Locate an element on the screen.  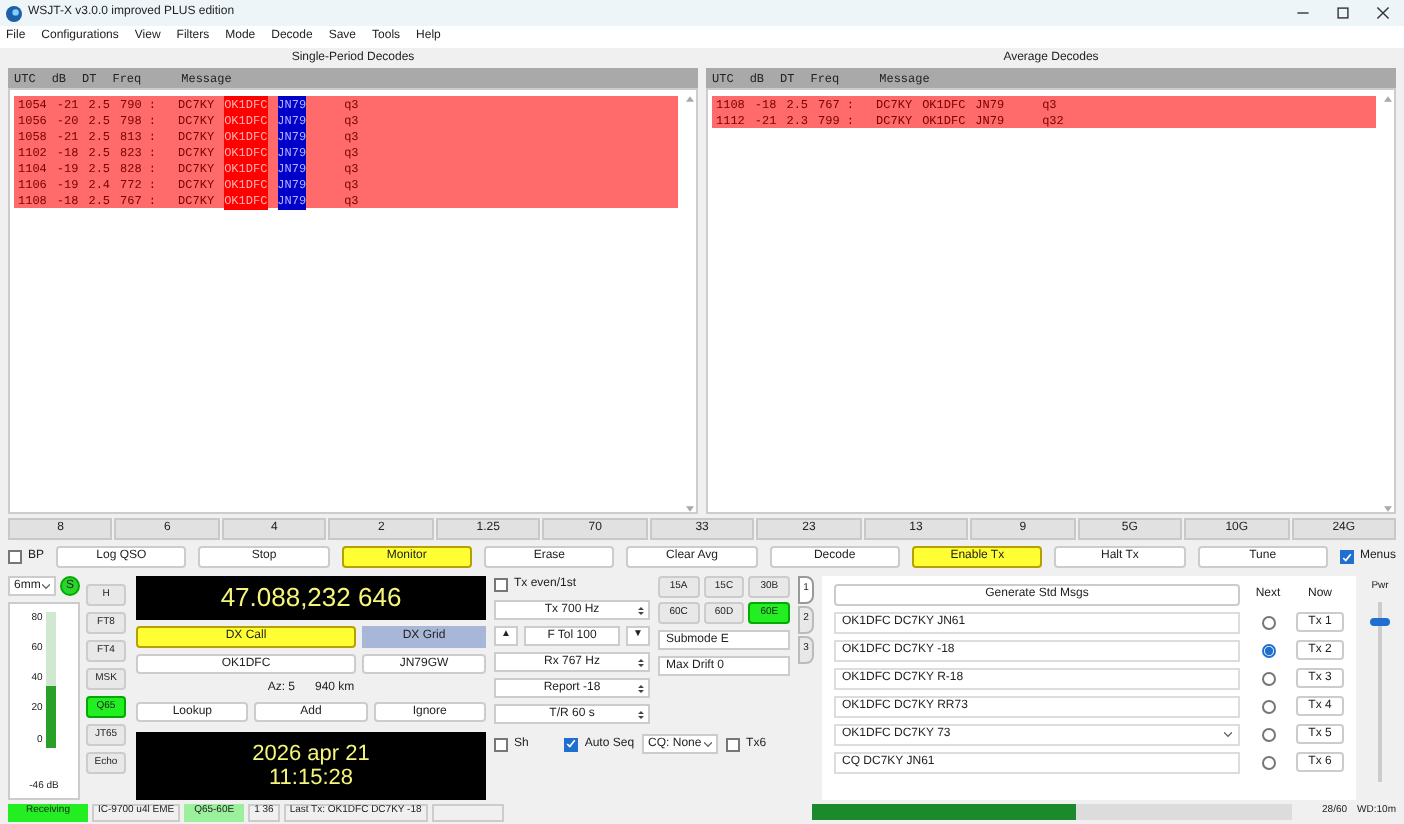
time-text: 11:15:28 is located at coordinates (310, 778).